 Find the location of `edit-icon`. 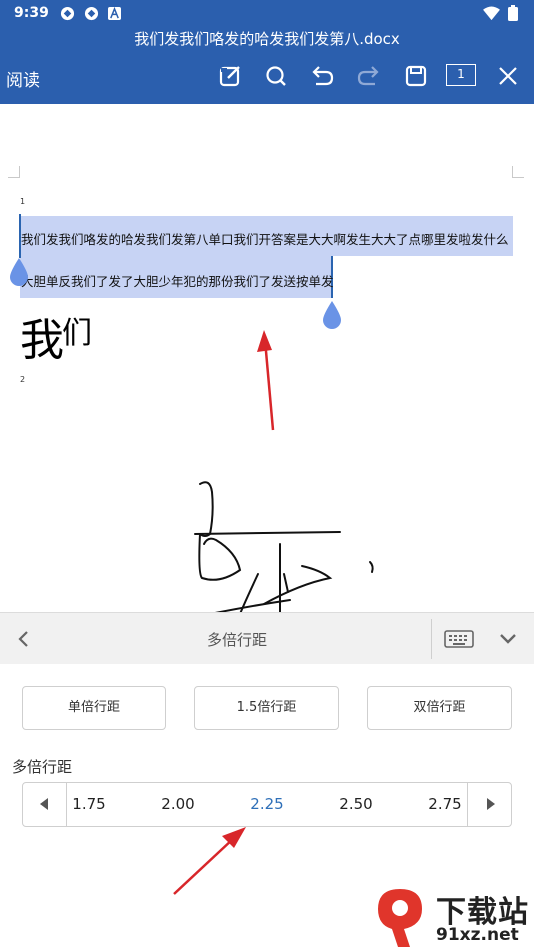

edit-icon is located at coordinates (230, 76).